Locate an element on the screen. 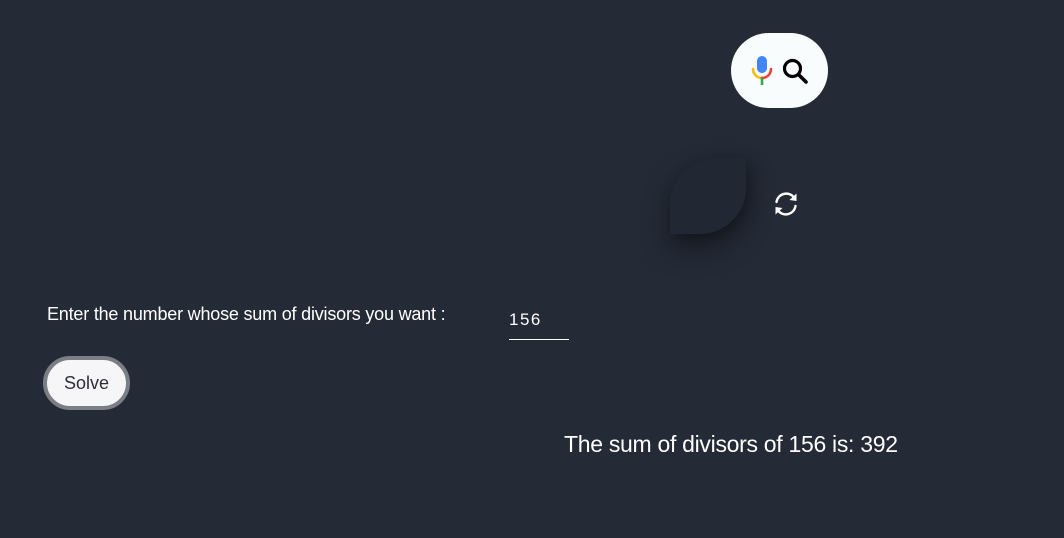 The height and width of the screenshot is (538, 1064). search-icon is located at coordinates (795, 71).